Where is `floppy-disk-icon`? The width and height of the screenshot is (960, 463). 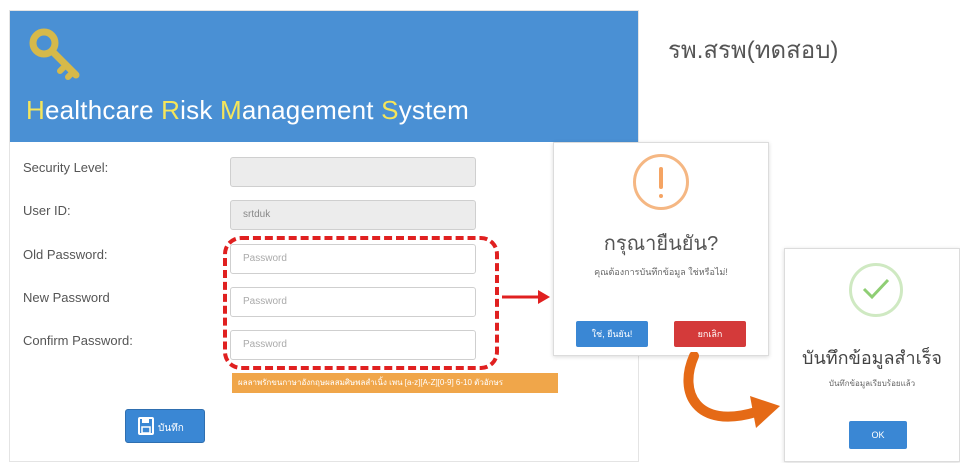
floppy-disk-icon is located at coordinates (146, 426).